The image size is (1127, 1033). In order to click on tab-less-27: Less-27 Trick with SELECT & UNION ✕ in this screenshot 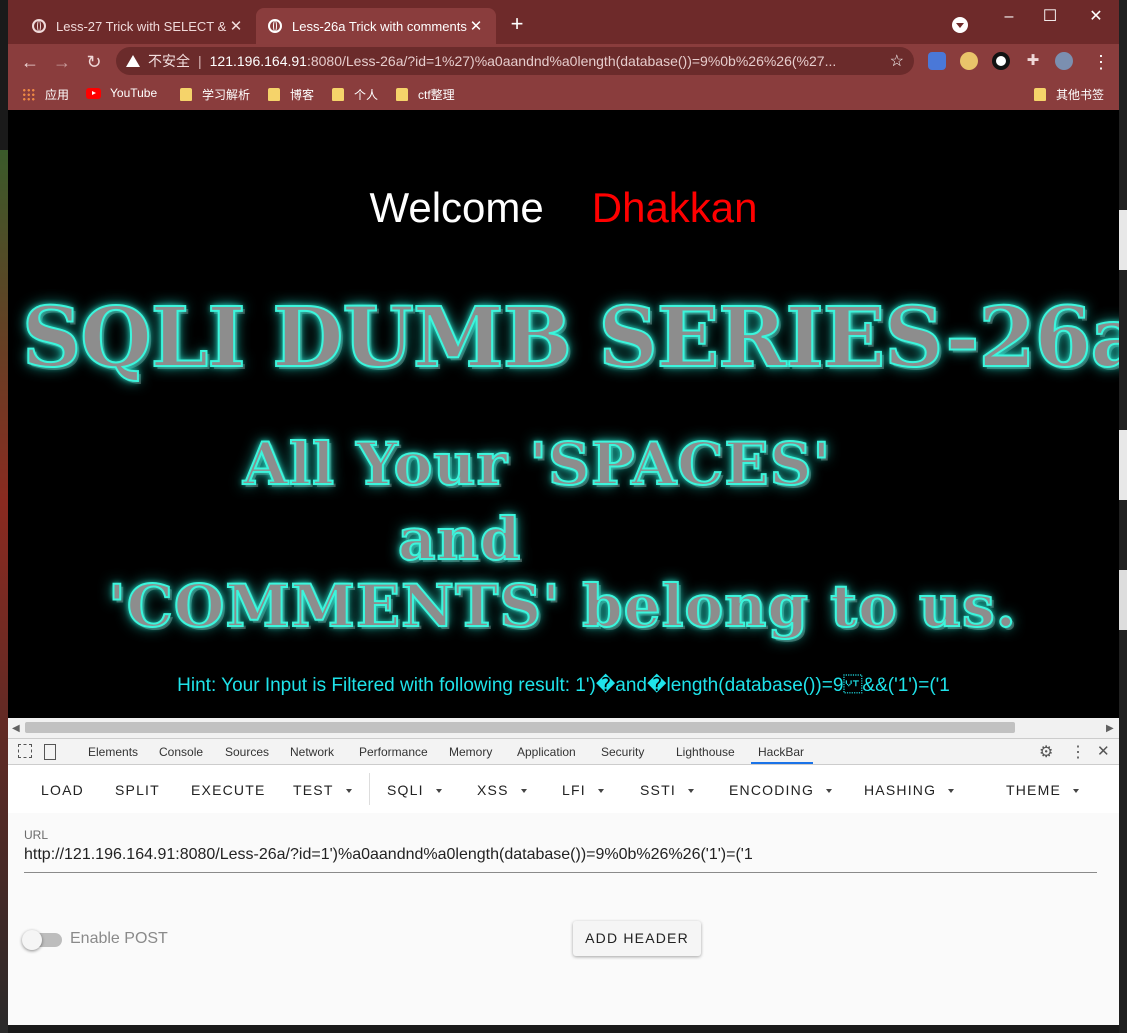, I will do `click(138, 26)`.